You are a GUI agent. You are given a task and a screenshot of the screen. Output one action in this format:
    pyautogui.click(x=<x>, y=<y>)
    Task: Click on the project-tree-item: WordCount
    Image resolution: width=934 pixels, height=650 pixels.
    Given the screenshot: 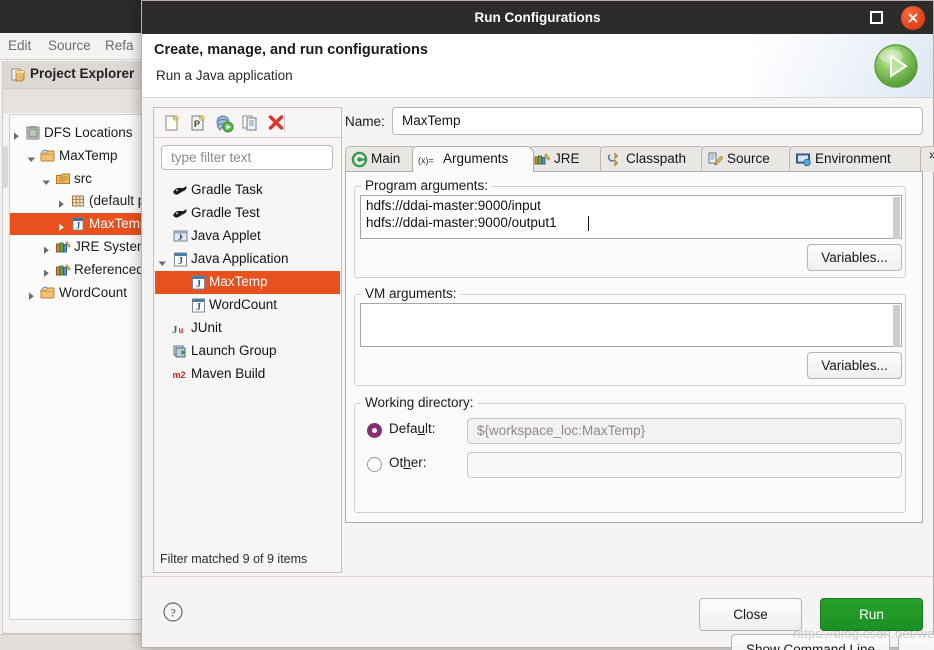 What is the action you would take?
    pyautogui.click(x=77, y=293)
    